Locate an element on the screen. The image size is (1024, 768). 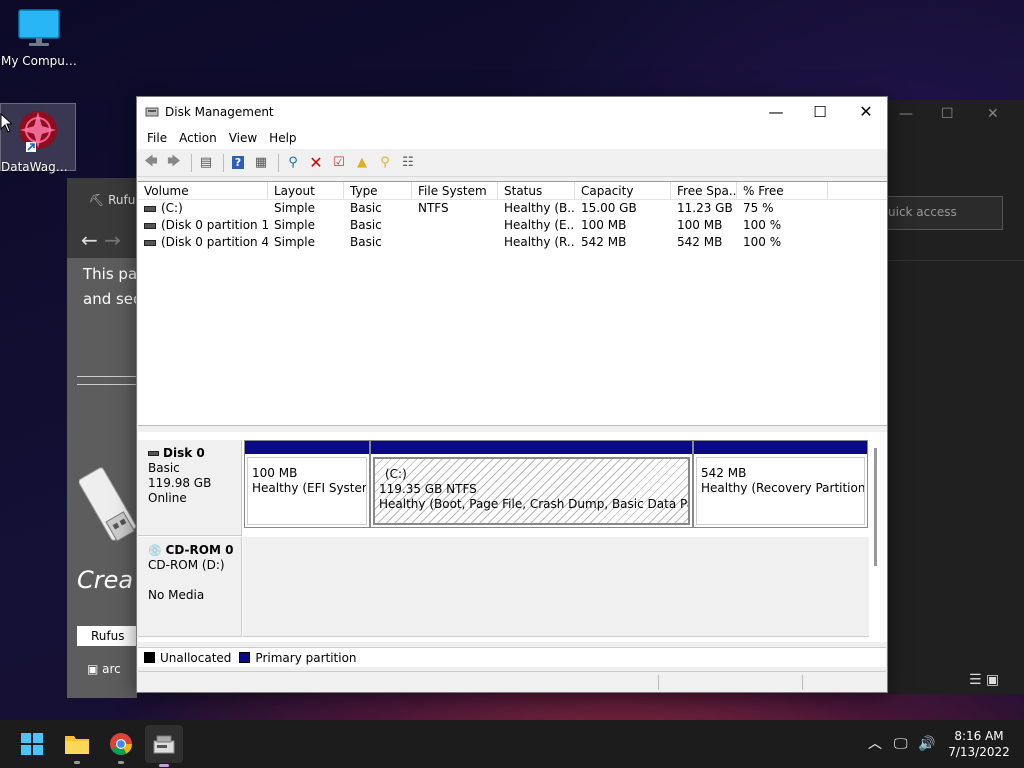
explorer-search-input: uick access is located at coordinates (945, 213).